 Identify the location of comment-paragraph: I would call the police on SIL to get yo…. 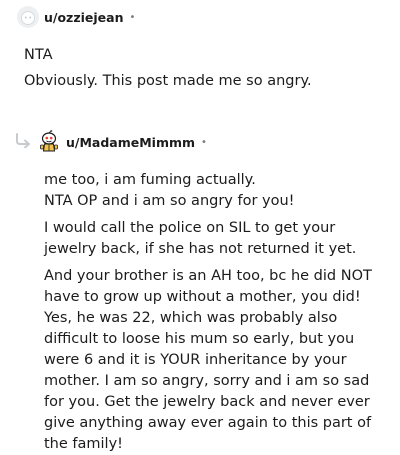
(200, 238).